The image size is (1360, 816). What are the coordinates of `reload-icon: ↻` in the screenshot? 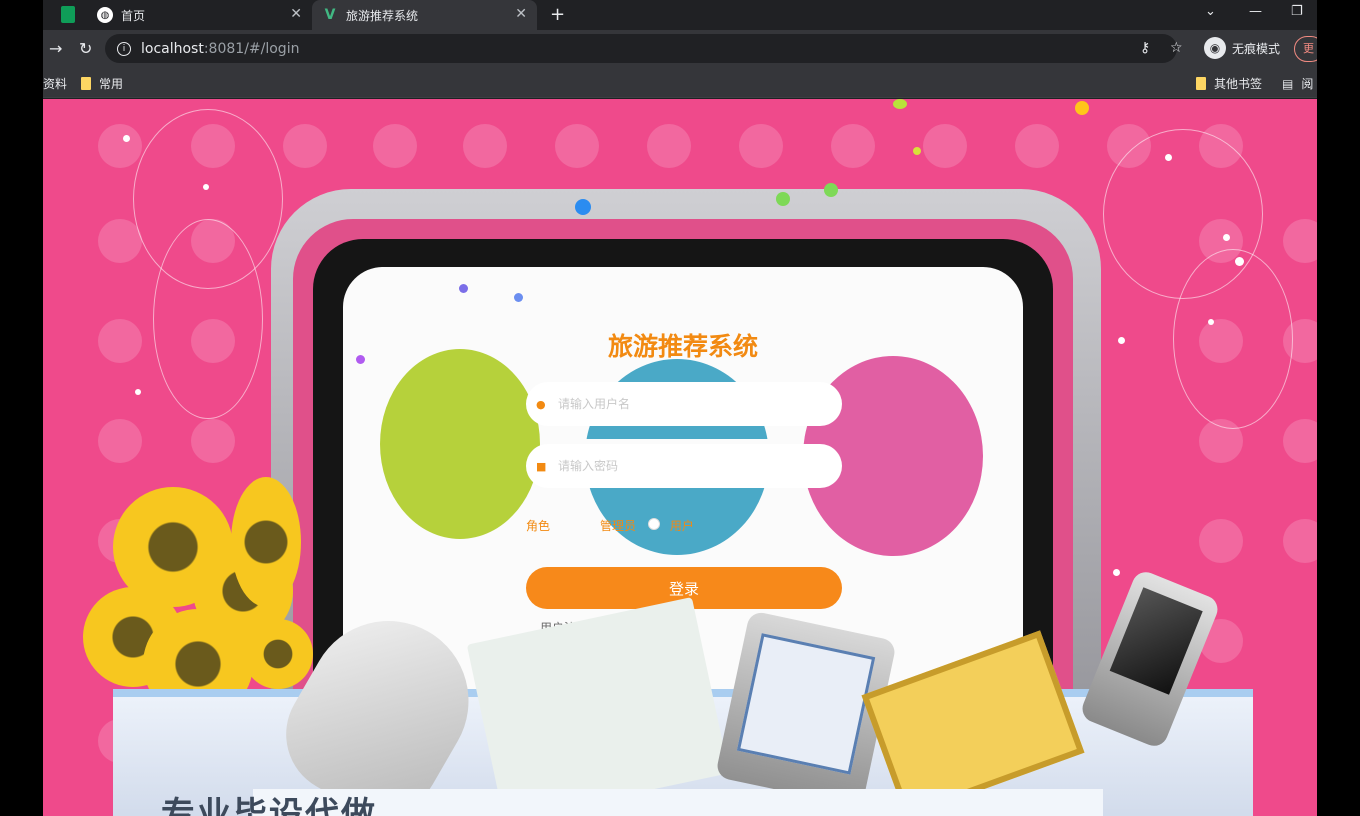 It's located at (85, 48).